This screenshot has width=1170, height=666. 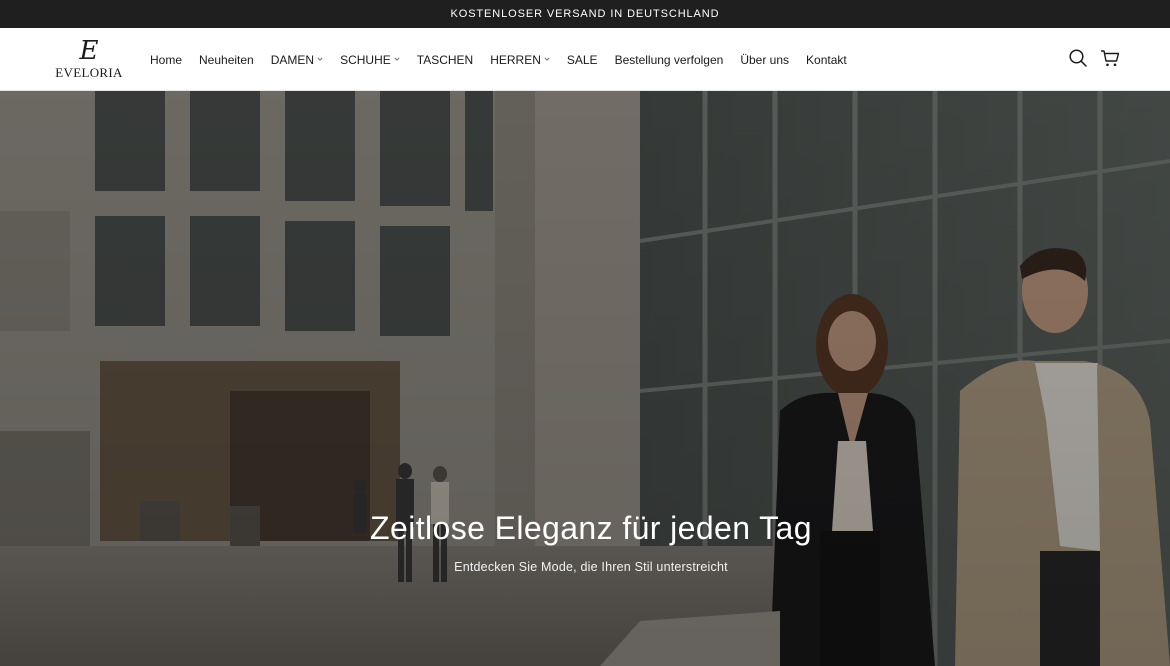 I want to click on nav-label: SALE, so click(x=582, y=59).